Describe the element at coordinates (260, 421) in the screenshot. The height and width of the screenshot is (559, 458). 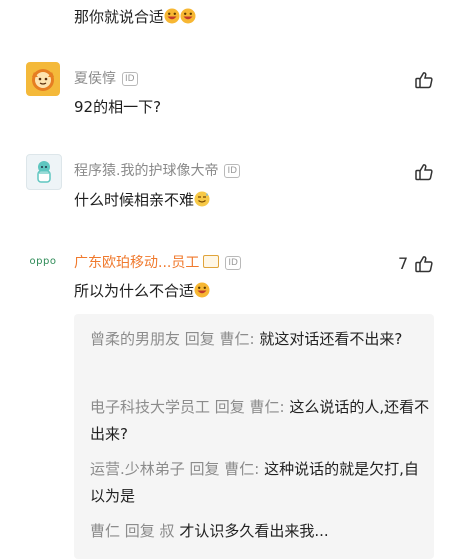
I see `reply-item: 电子科技大学员工 回复 曹仁: 这么说话的人,还看不出来?` at that location.